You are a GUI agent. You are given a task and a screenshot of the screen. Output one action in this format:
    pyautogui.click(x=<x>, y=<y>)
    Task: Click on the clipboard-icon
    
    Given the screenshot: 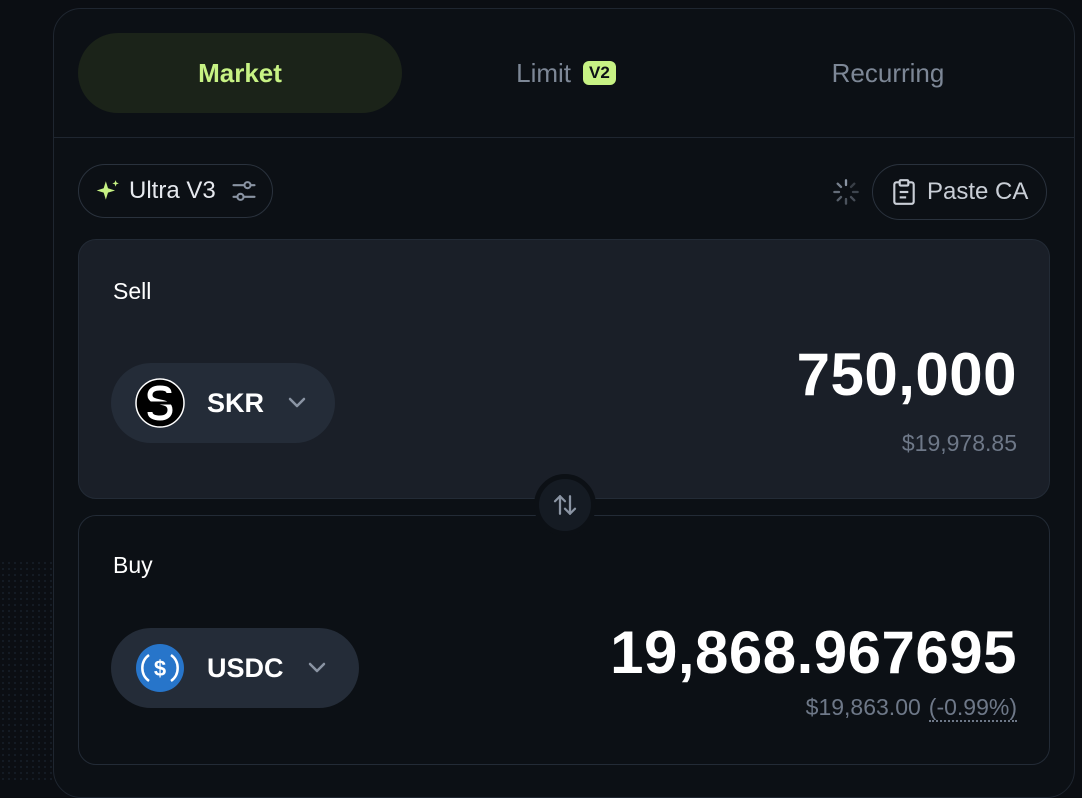 What is the action you would take?
    pyautogui.click(x=904, y=192)
    